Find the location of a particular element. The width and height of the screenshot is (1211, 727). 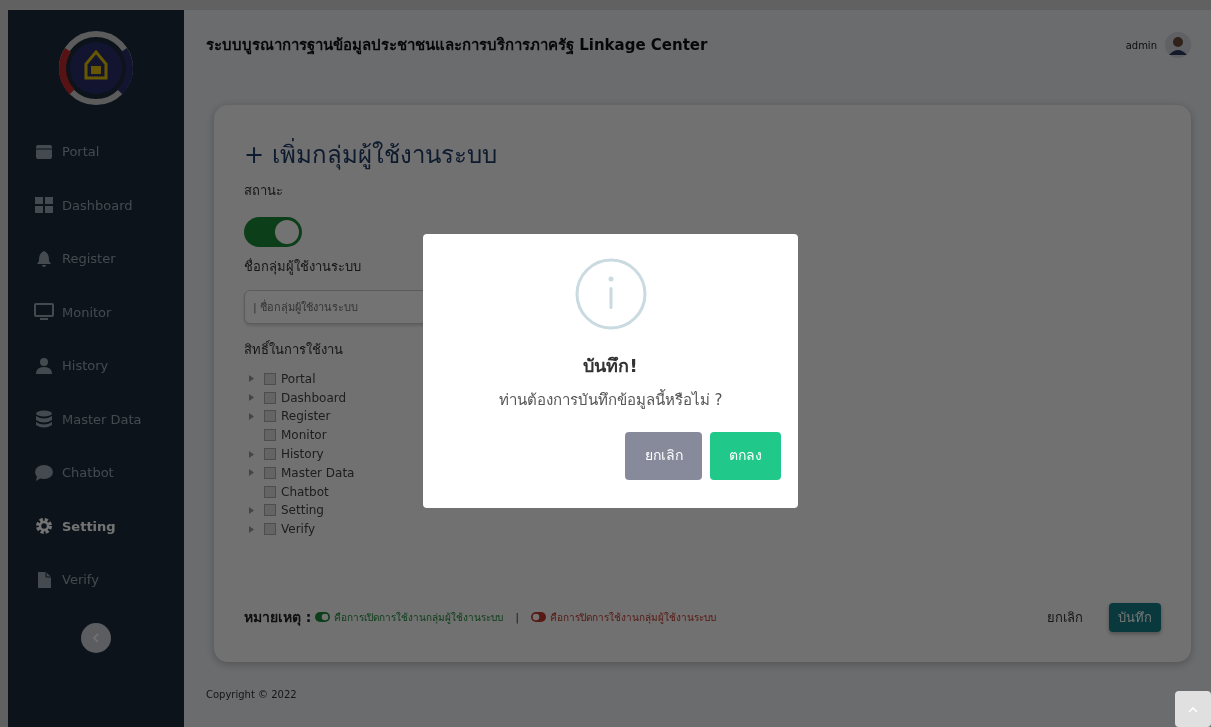

user-name: admin is located at coordinates (1141, 45).